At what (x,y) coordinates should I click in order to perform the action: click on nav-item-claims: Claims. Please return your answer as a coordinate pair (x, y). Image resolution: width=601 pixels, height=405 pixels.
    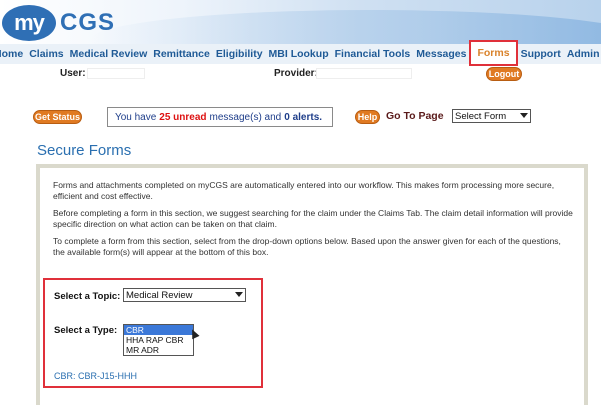
    Looking at the image, I should click on (46, 54).